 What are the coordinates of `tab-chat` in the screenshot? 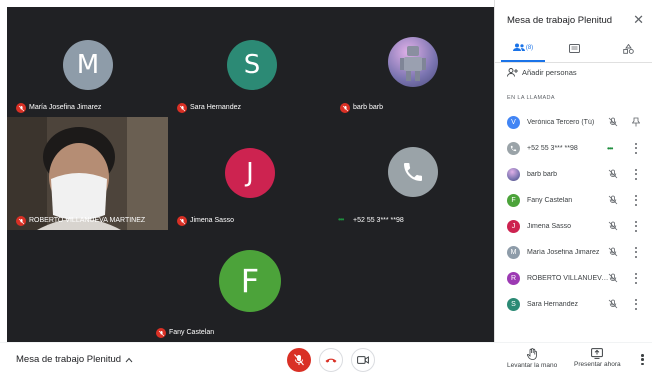 It's located at (574, 48).